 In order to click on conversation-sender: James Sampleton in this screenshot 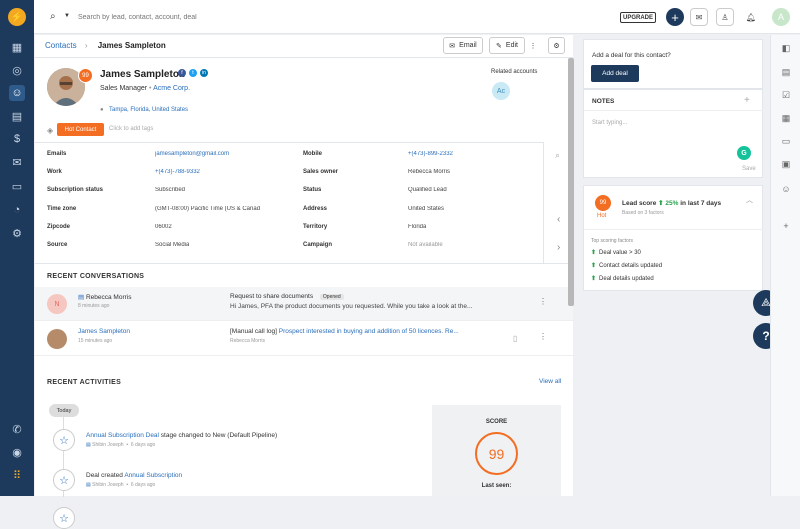, I will do `click(104, 331)`.